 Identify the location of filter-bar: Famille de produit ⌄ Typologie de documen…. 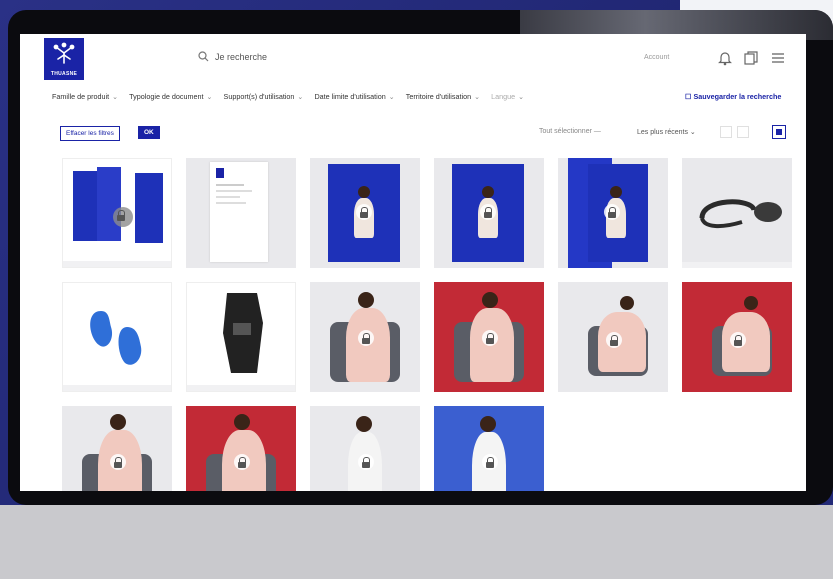
(288, 96).